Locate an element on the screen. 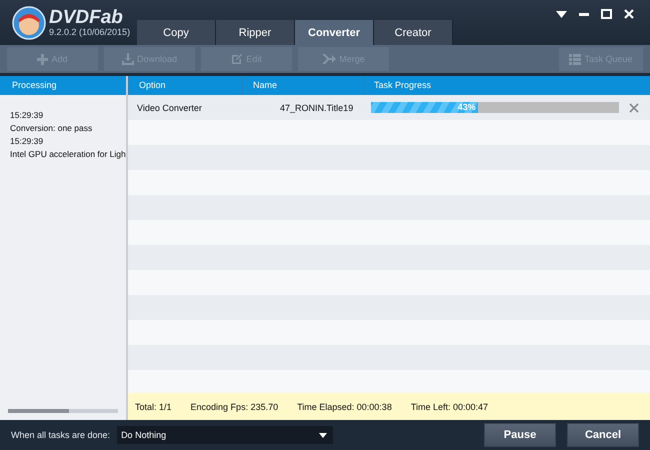 The image size is (650, 450). remove-icon is located at coordinates (634, 107).